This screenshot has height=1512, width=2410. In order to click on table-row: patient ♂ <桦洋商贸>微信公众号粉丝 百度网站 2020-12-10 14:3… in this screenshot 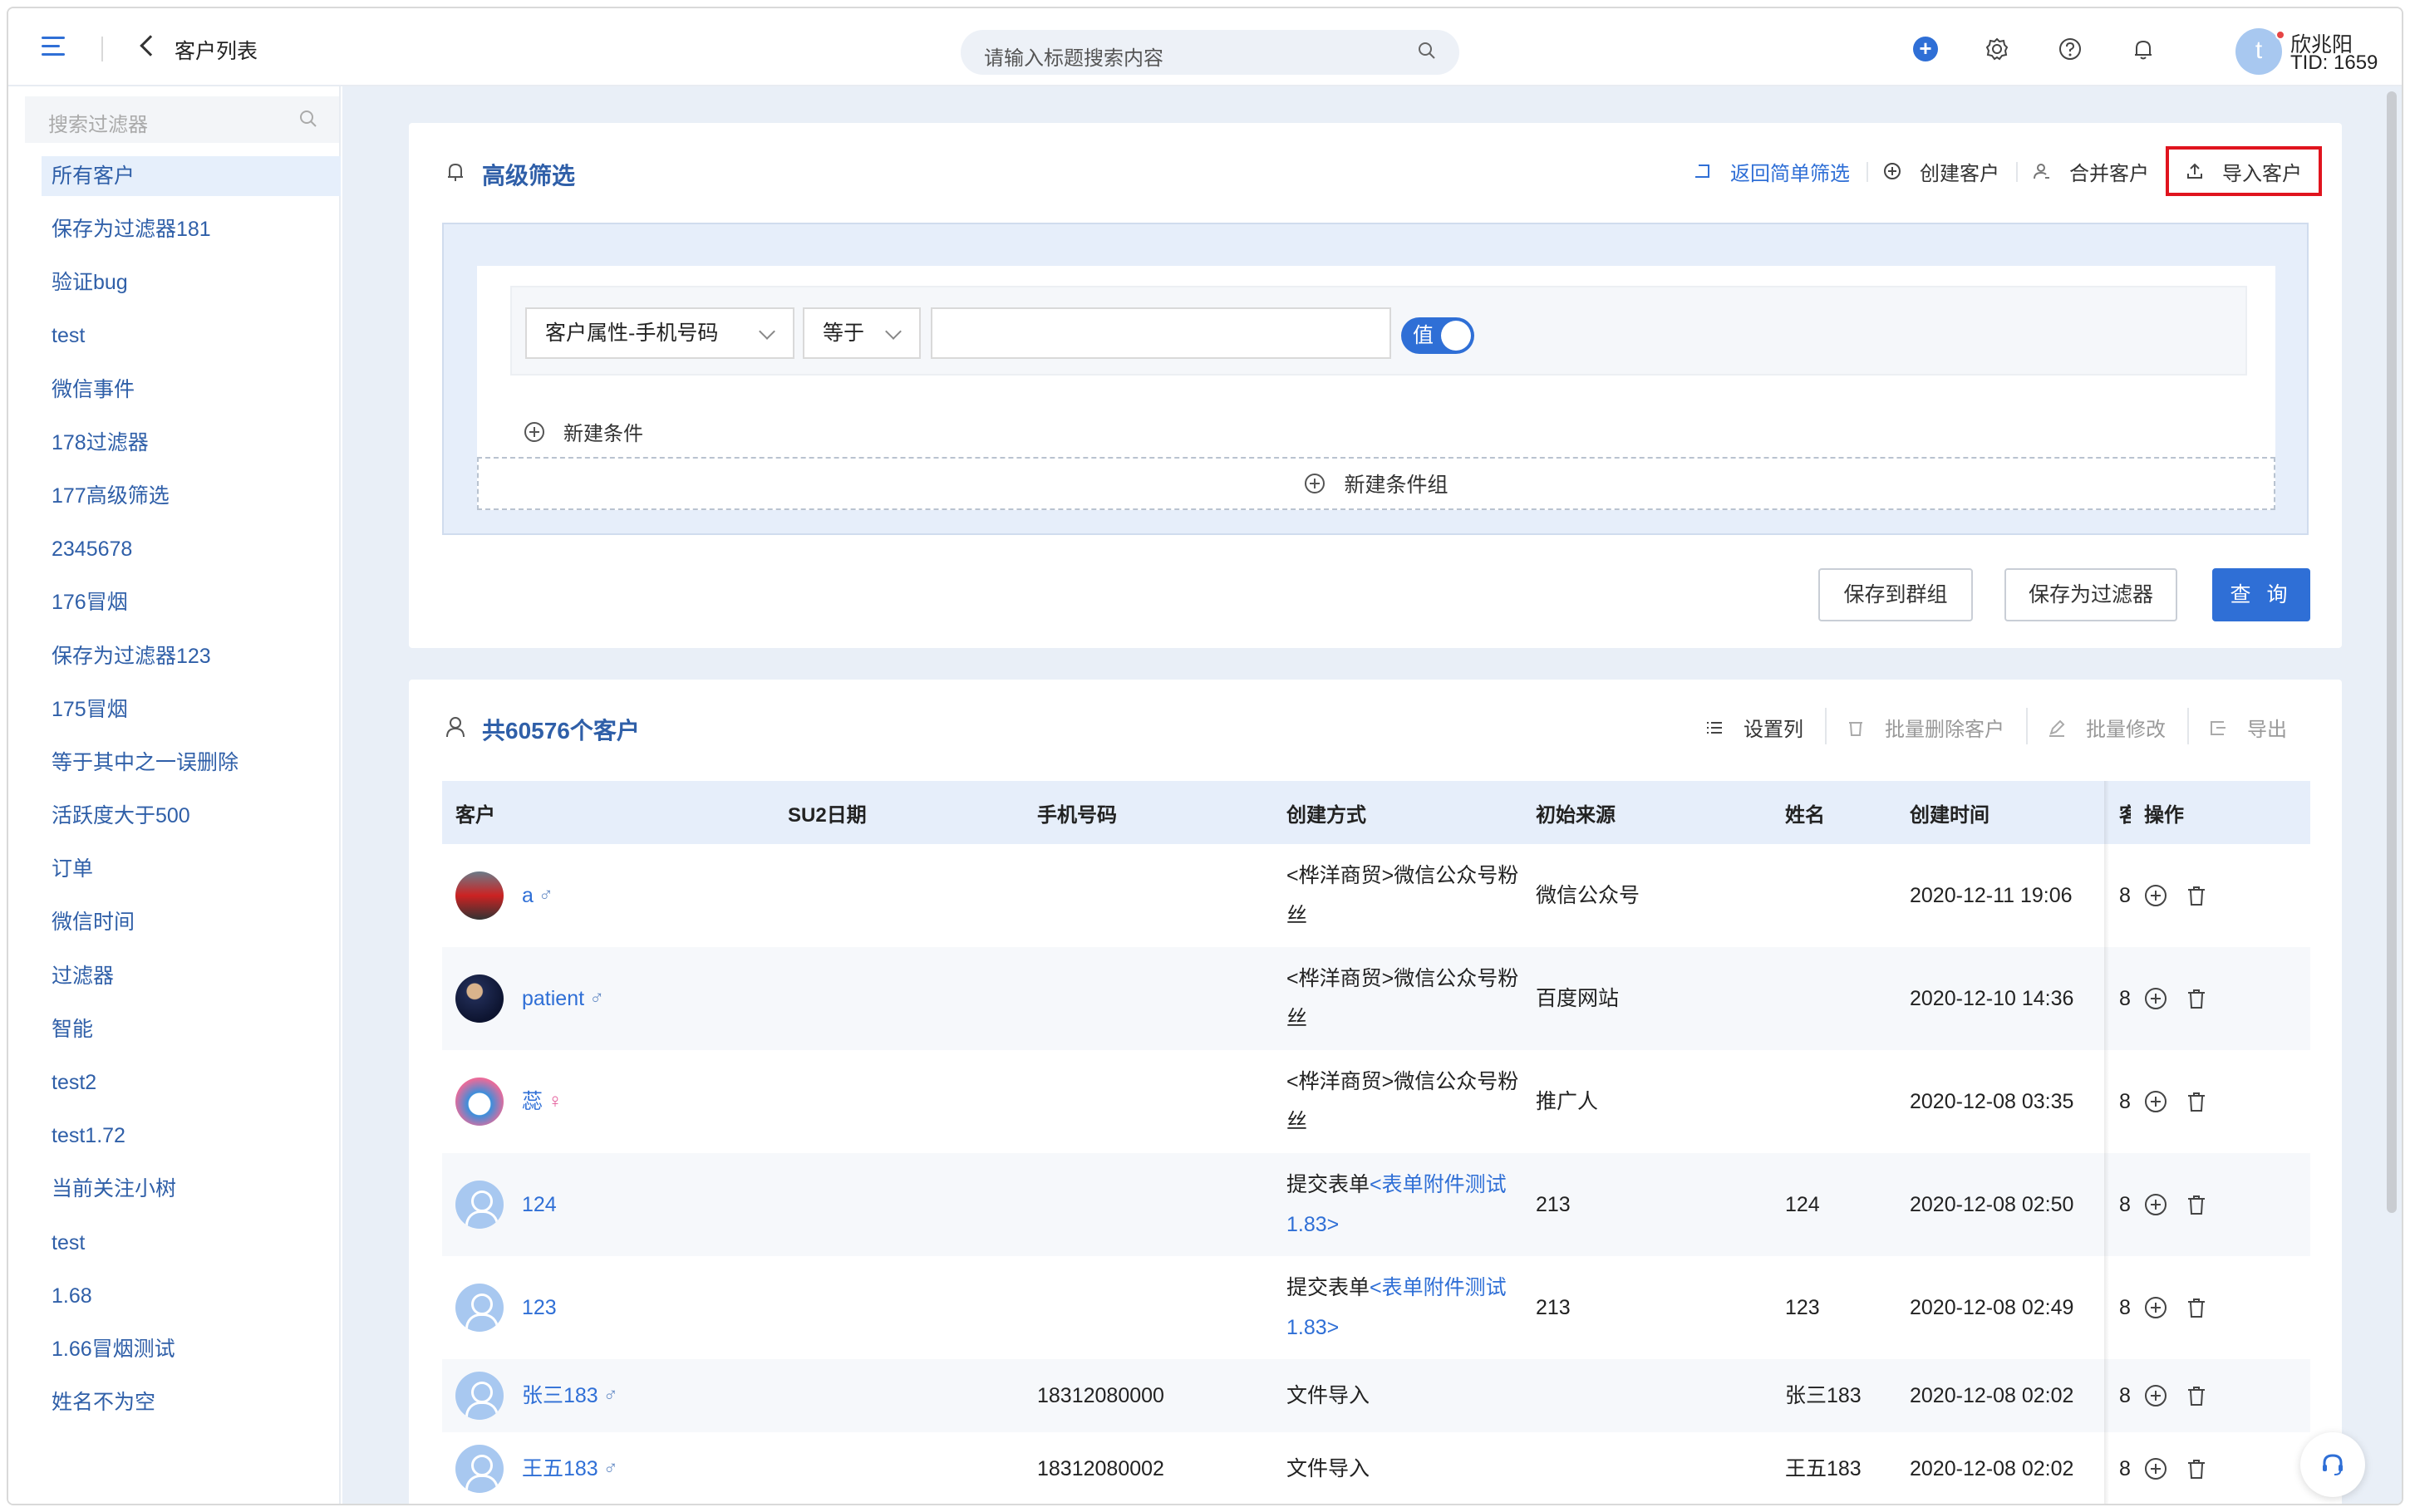, I will do `click(1376, 999)`.